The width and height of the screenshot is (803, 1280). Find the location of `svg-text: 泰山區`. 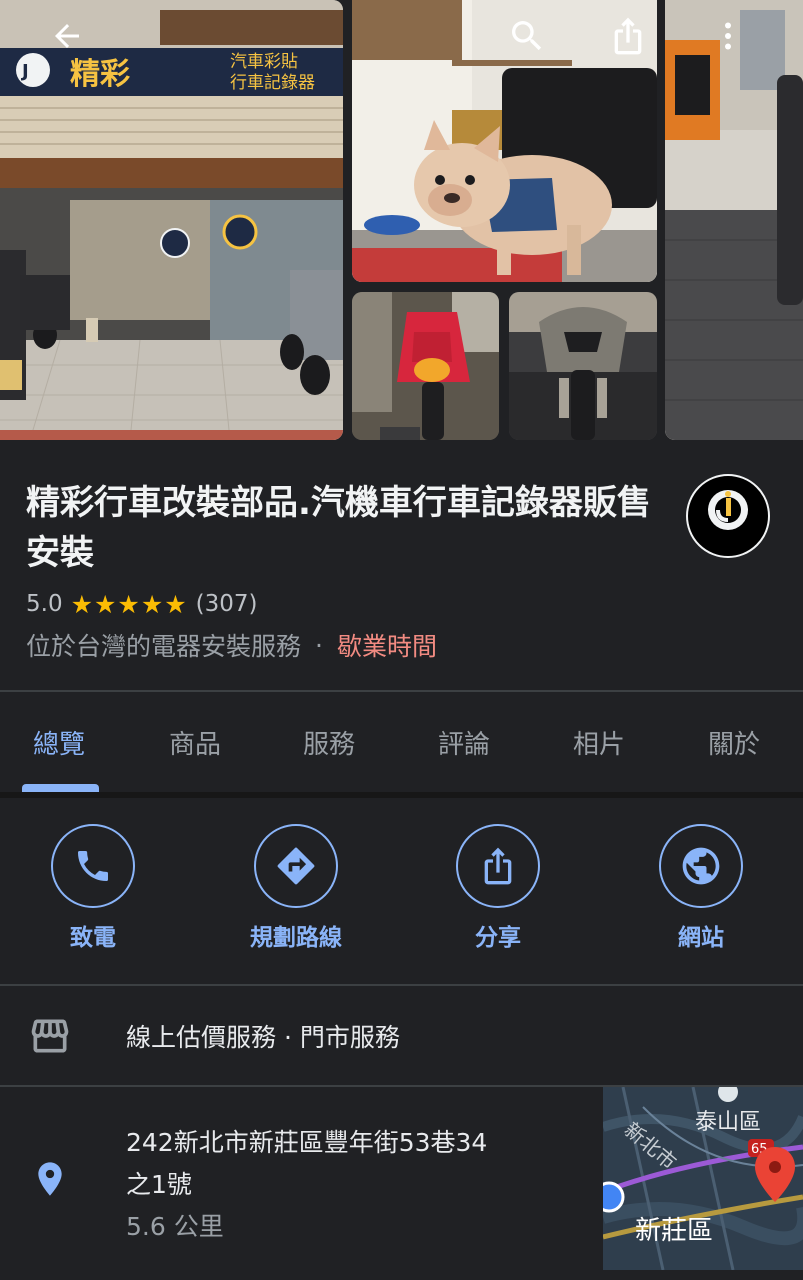

svg-text: 泰山區 is located at coordinates (728, 1122).